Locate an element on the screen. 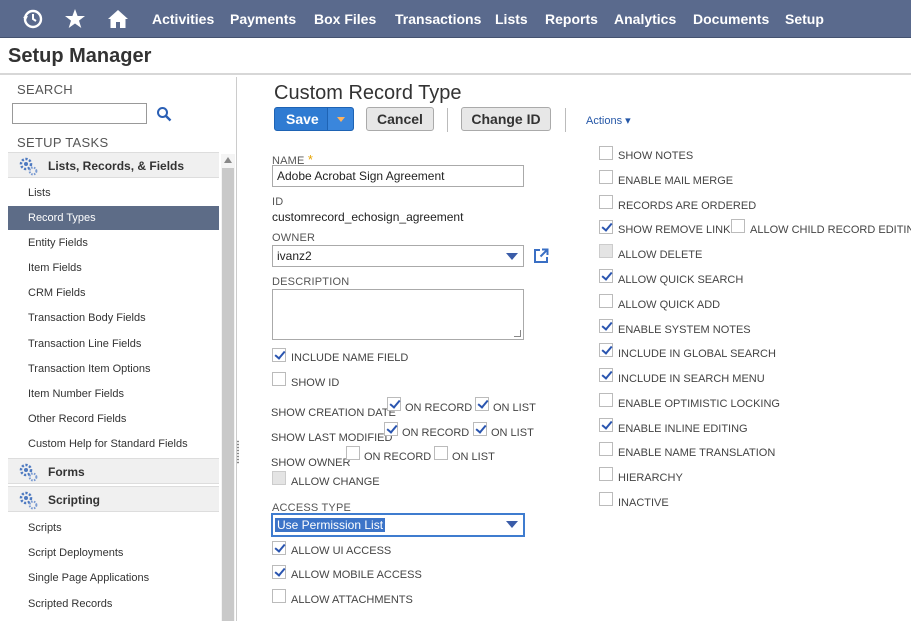 This screenshot has height=621, width=911. last-modified-on-record-checkbox is located at coordinates (391, 429).